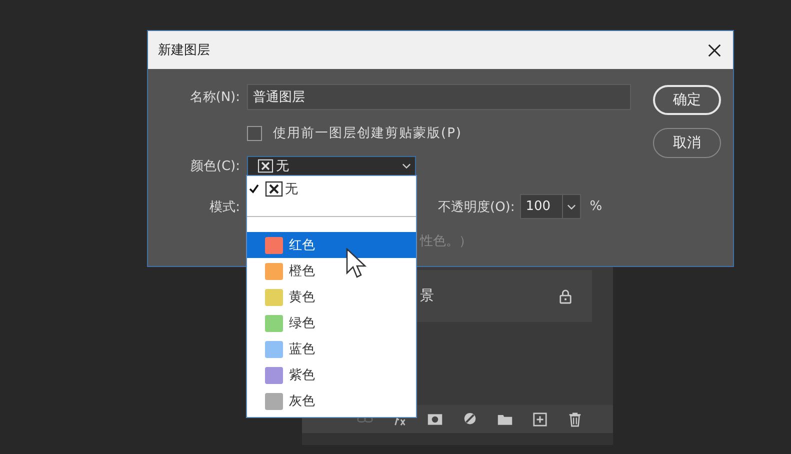  I want to click on dialog-button: 取消, so click(687, 143).